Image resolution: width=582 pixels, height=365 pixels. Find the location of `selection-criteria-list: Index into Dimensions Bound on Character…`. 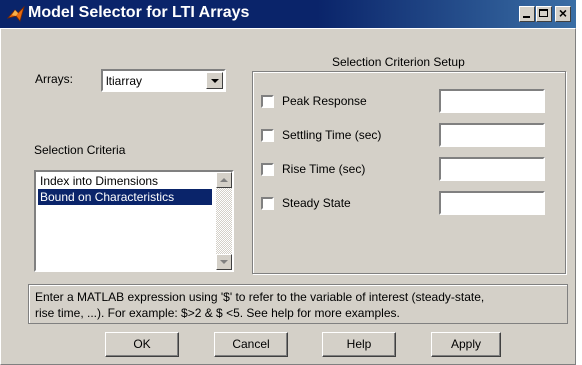

selection-criteria-list: Index into Dimensions Bound on Character… is located at coordinates (134, 221).